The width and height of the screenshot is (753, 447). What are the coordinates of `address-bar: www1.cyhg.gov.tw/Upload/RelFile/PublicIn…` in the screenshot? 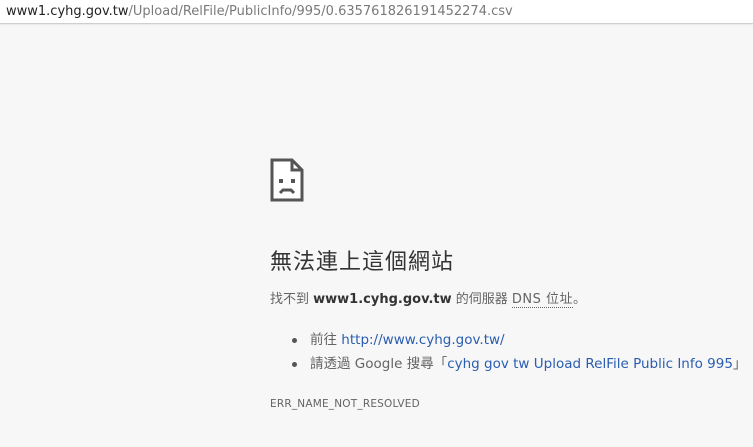 It's located at (376, 12).